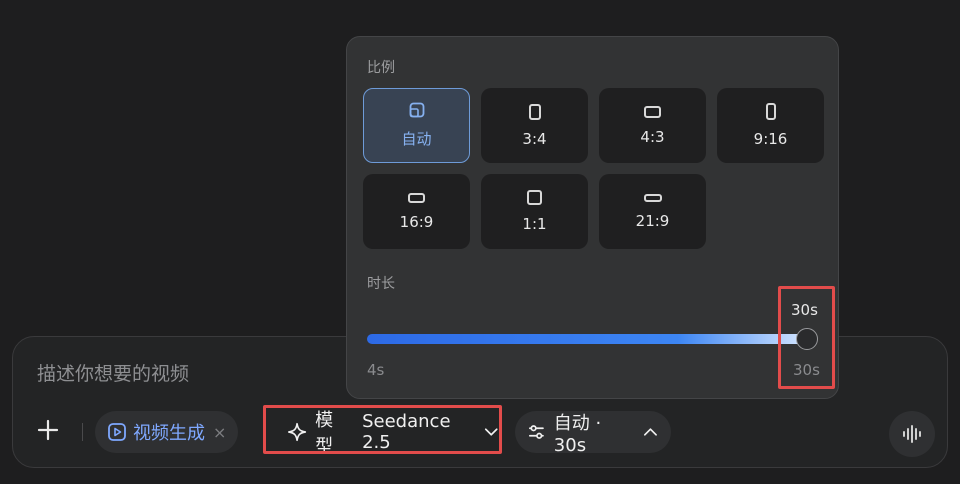 The height and width of the screenshot is (484, 960). Describe the element at coordinates (416, 197) in the screenshot. I see `wide-landscape-ratio-icon` at that location.